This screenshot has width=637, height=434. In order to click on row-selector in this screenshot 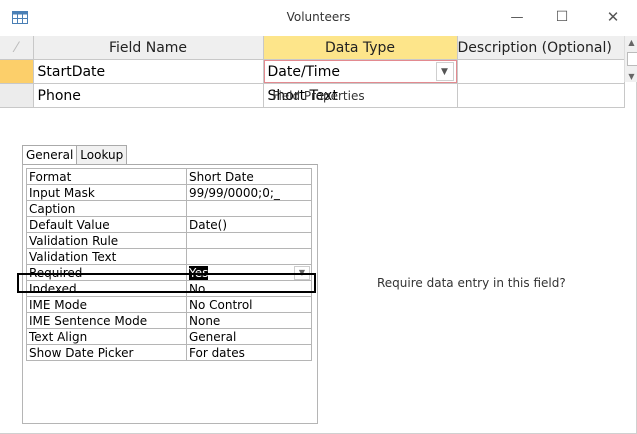, I will do `click(17, 71)`.